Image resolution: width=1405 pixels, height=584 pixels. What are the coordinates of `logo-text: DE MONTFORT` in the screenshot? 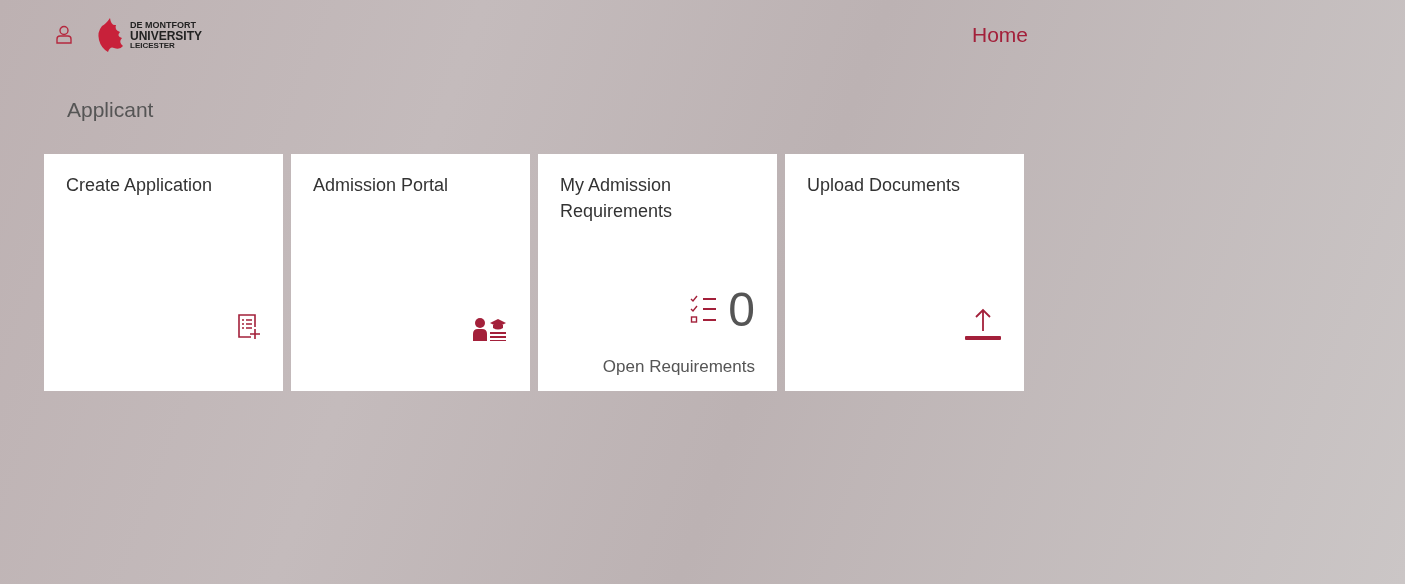 It's located at (163, 25).